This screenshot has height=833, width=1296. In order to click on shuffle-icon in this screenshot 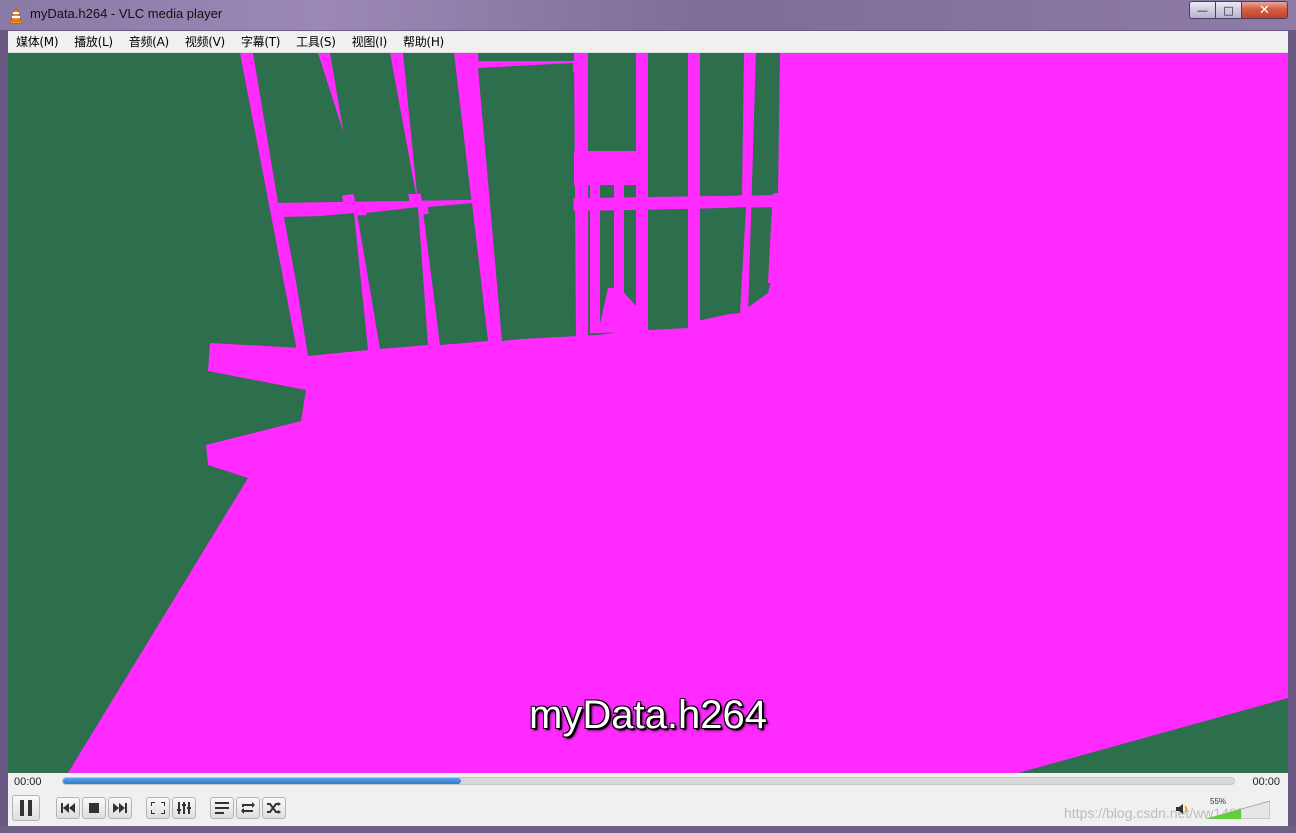, I will do `click(274, 808)`.